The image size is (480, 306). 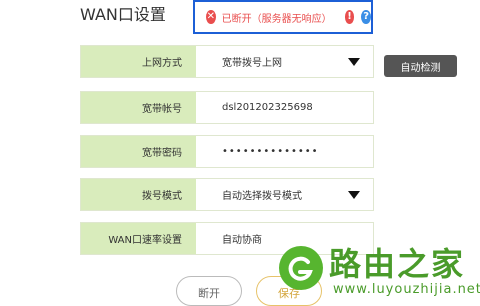 I want to click on connection-status: ✕ 已断开（服务器无响应） ! ?, so click(x=283, y=17).